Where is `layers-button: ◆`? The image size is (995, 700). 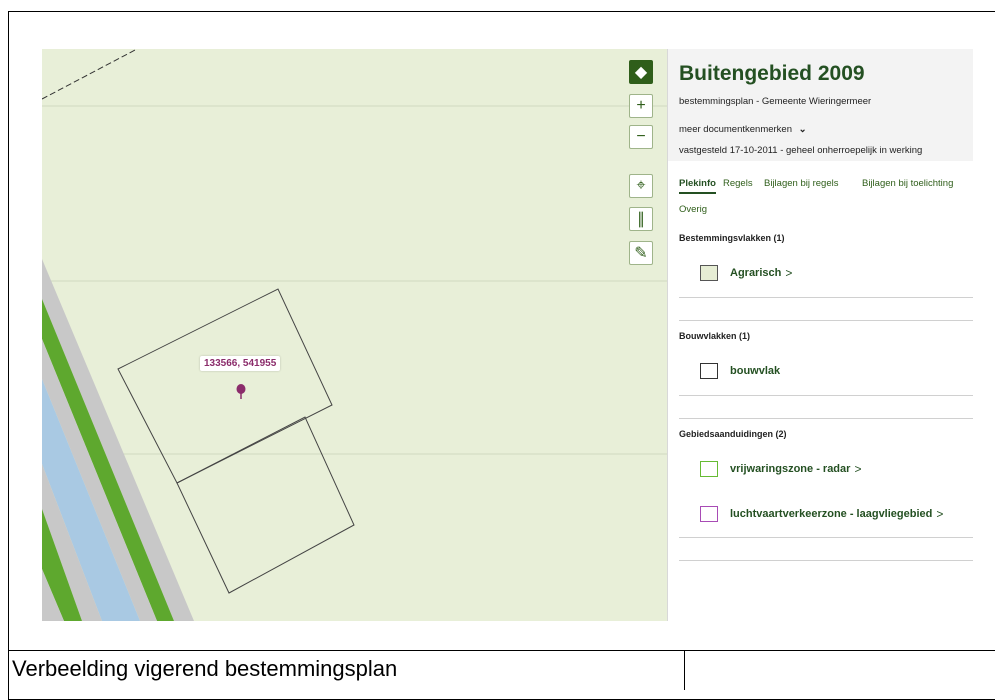 layers-button: ◆ is located at coordinates (641, 72).